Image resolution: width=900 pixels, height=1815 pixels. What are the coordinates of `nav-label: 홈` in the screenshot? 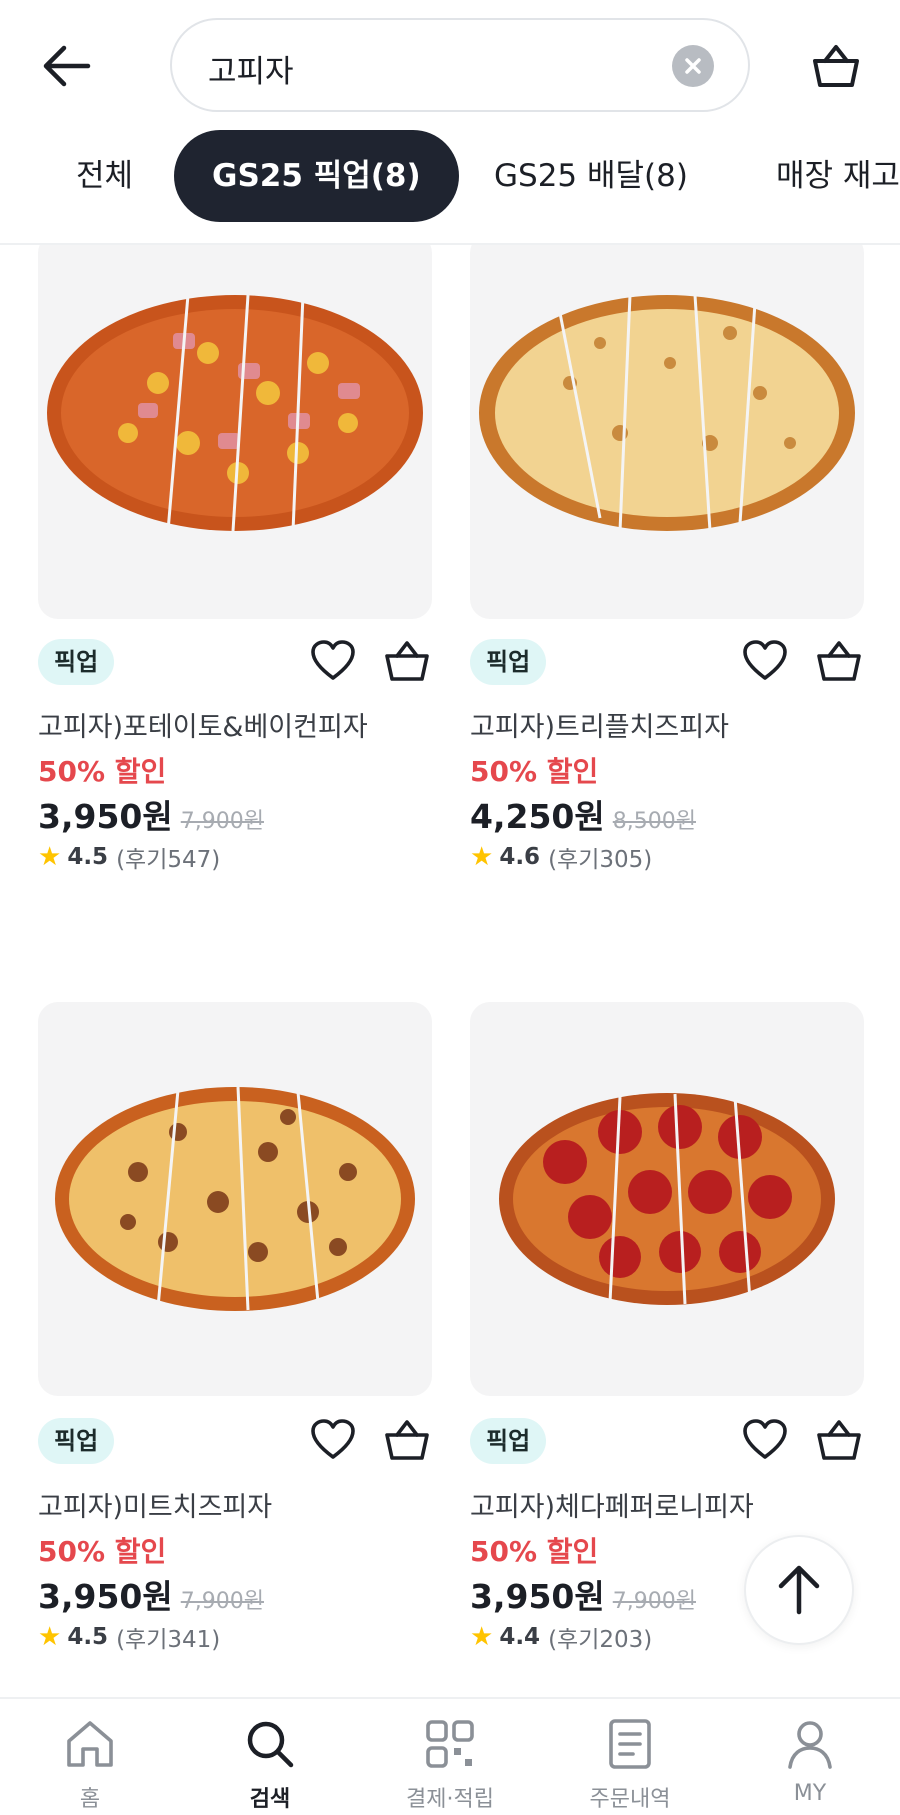 It's located at (90, 1799).